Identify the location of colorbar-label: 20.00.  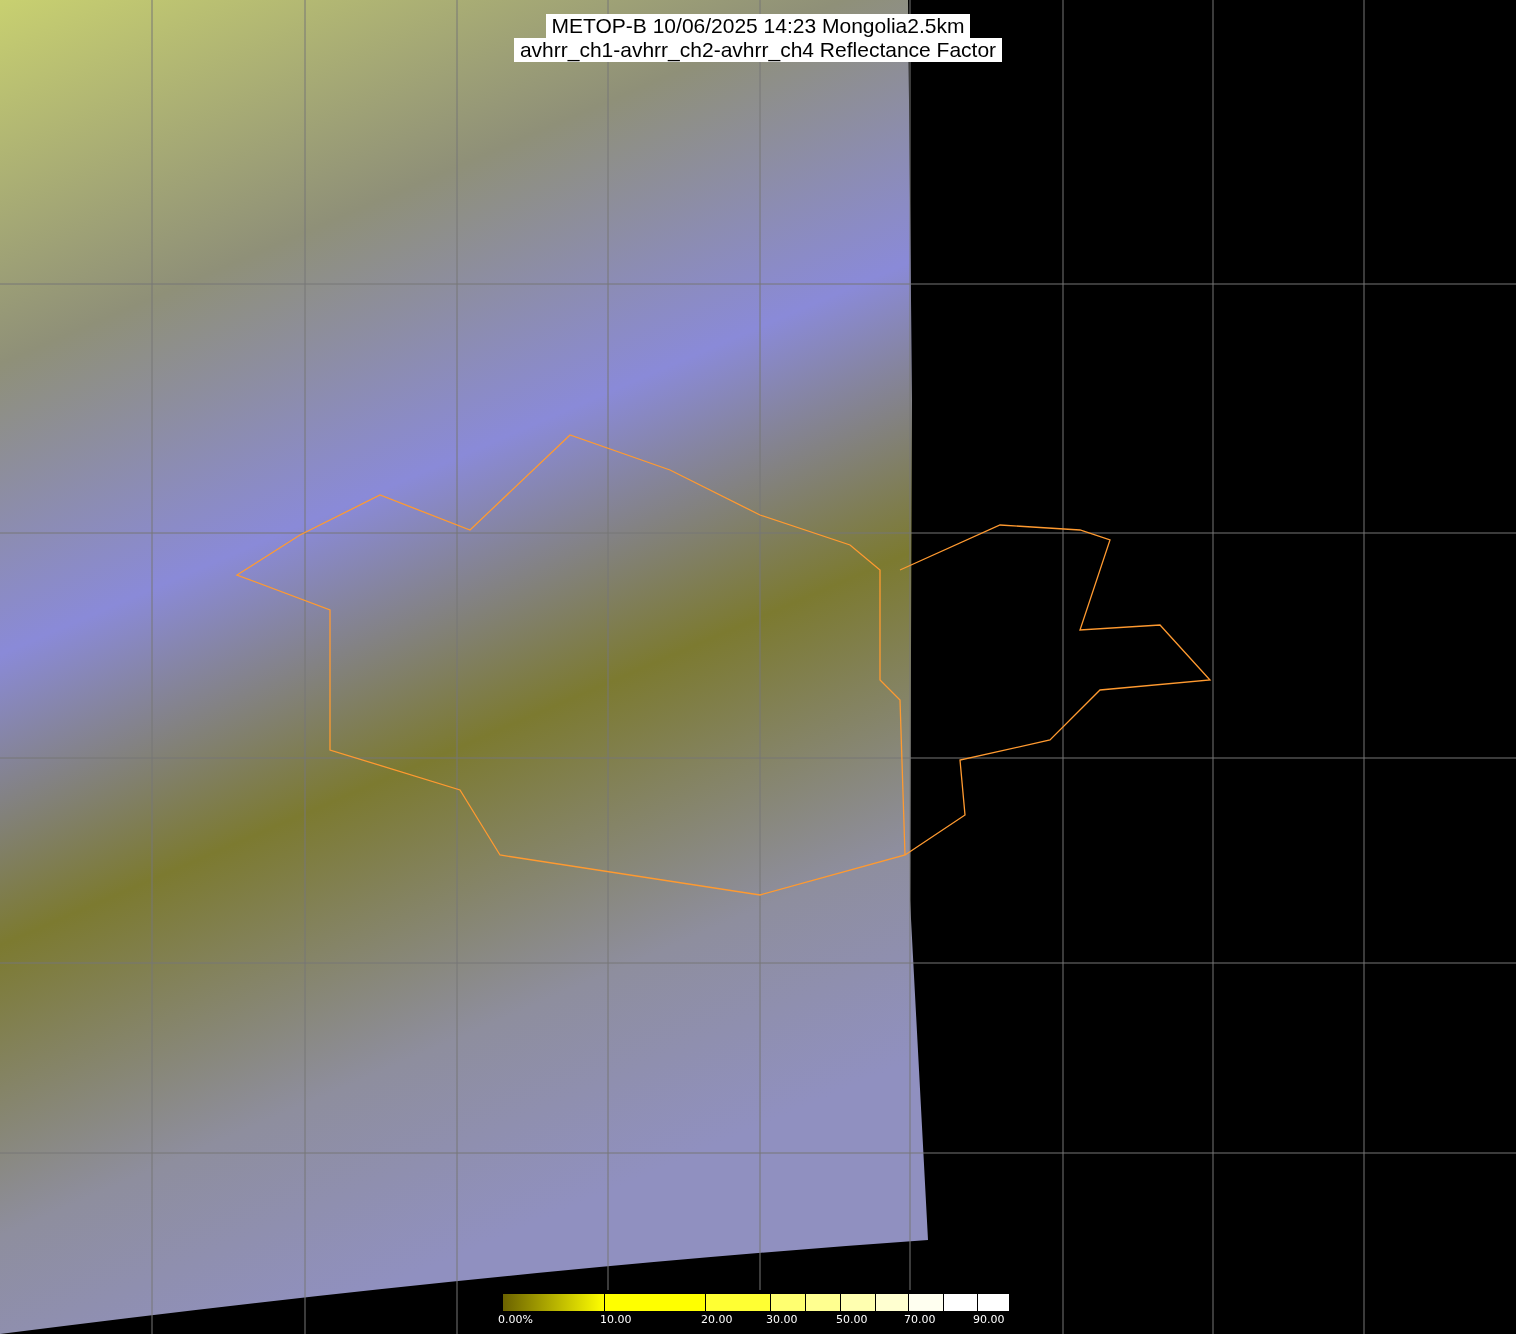
(717, 1319).